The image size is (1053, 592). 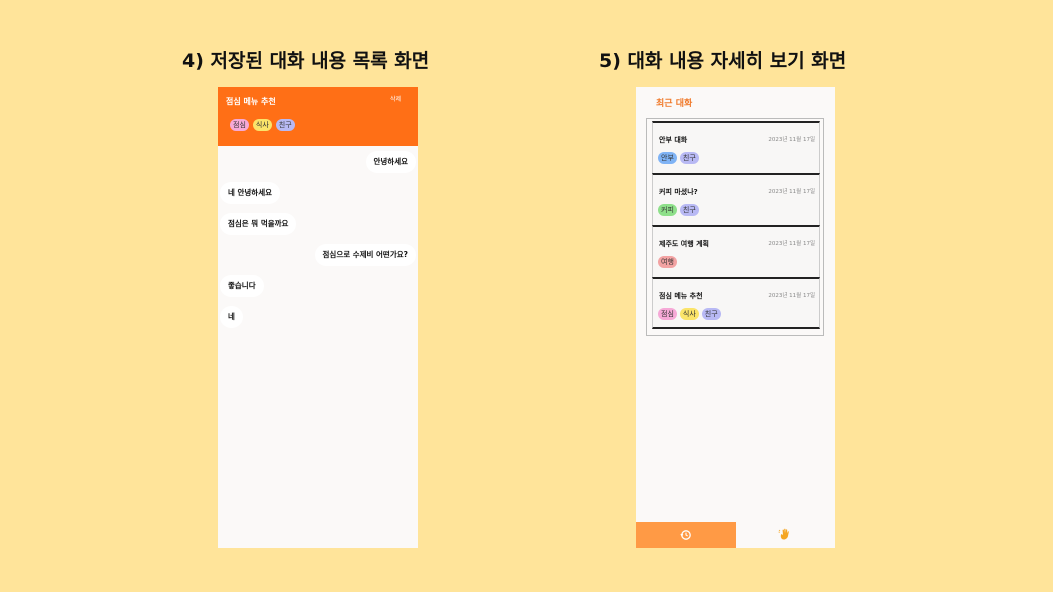 What do you see at coordinates (395, 98) in the screenshot?
I see `delete-button: 삭제` at bounding box center [395, 98].